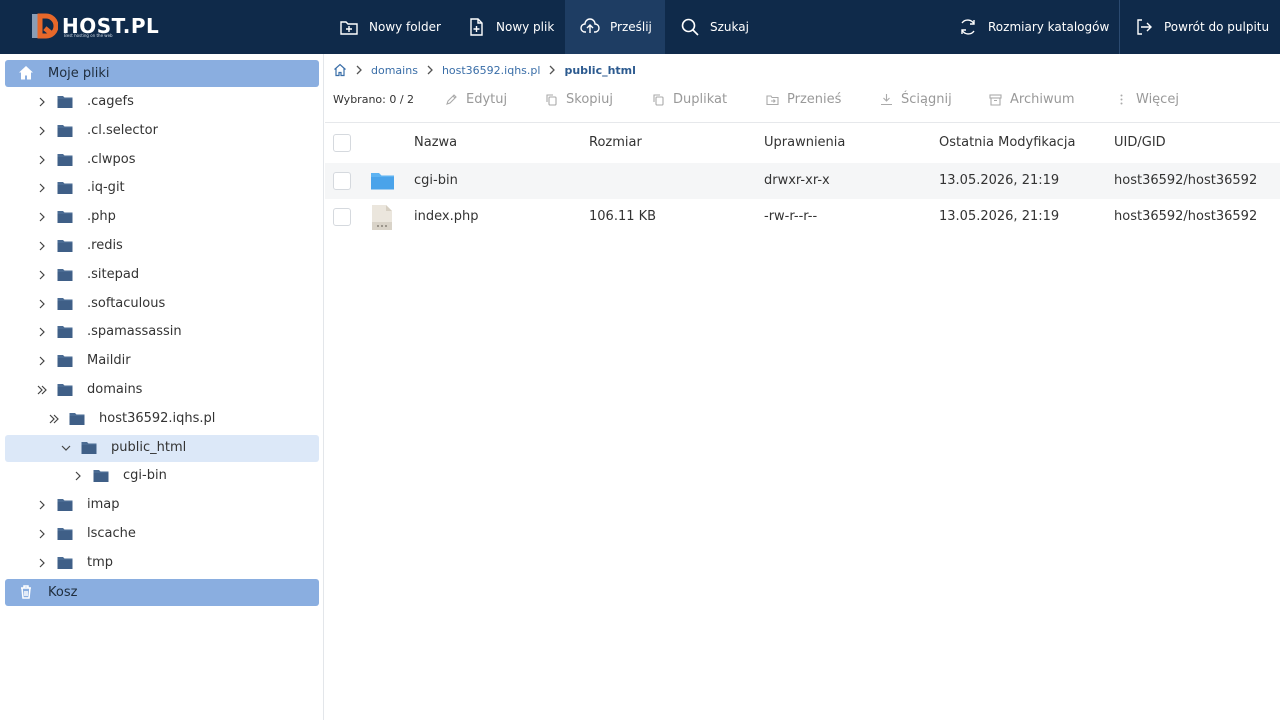 The image size is (1280, 720). I want to click on column-size: Rozmiar, so click(615, 142).